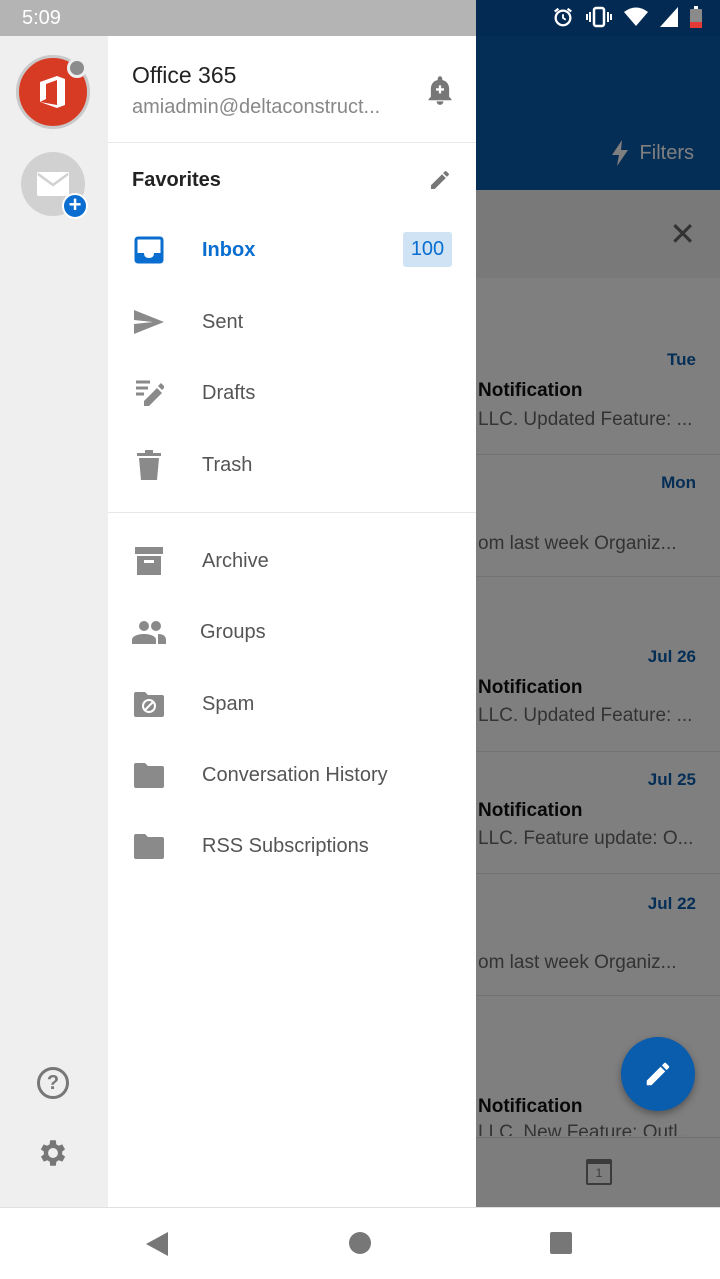 The width and height of the screenshot is (720, 1279). I want to click on folder-groups: Groups, so click(292, 632).